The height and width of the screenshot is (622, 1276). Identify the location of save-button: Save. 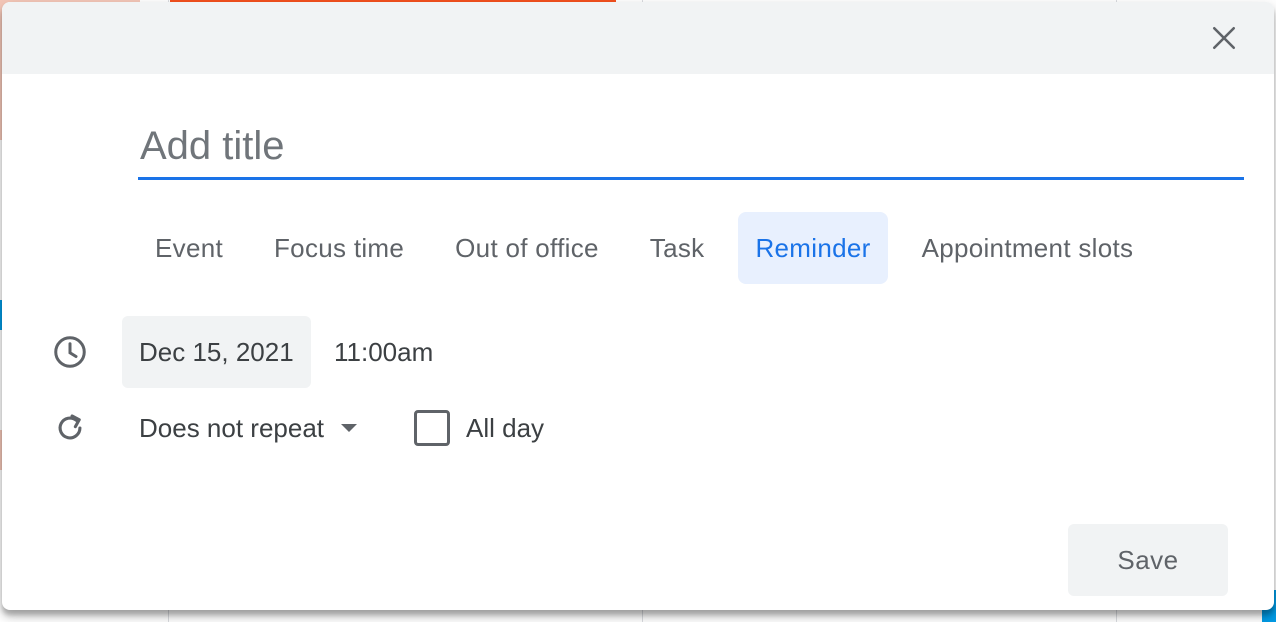
(1148, 560).